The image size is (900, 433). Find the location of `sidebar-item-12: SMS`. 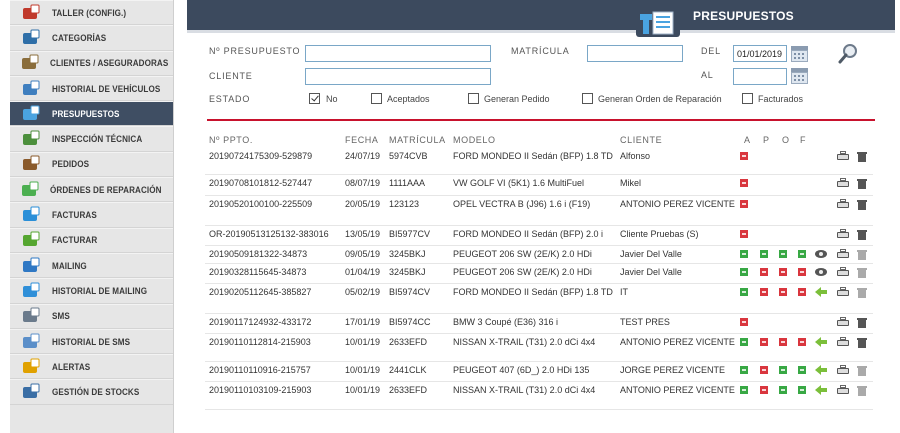

sidebar-item-12: SMS is located at coordinates (91, 316).